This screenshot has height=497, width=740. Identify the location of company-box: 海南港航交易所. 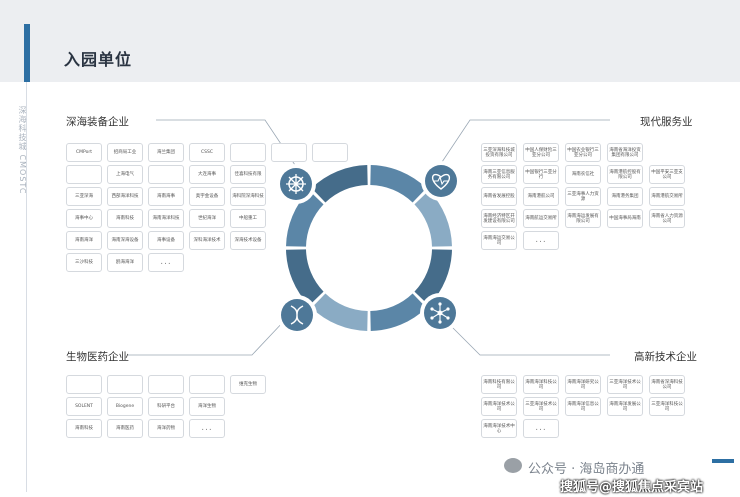
(667, 196).